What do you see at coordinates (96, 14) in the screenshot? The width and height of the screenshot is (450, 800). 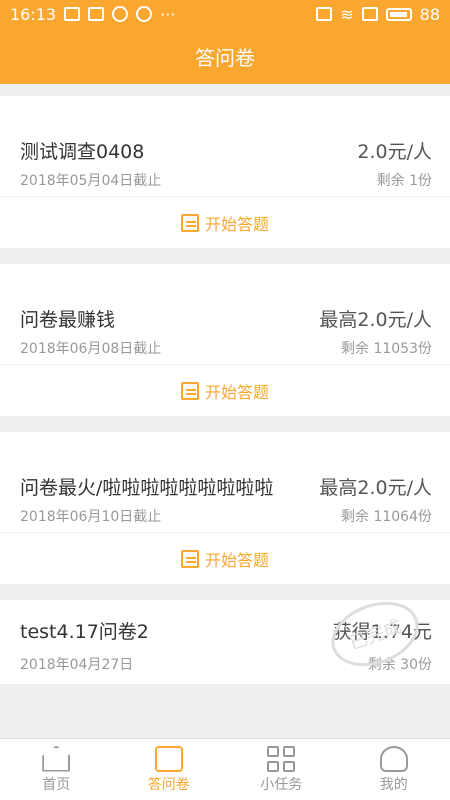 I see `image-icon` at bounding box center [96, 14].